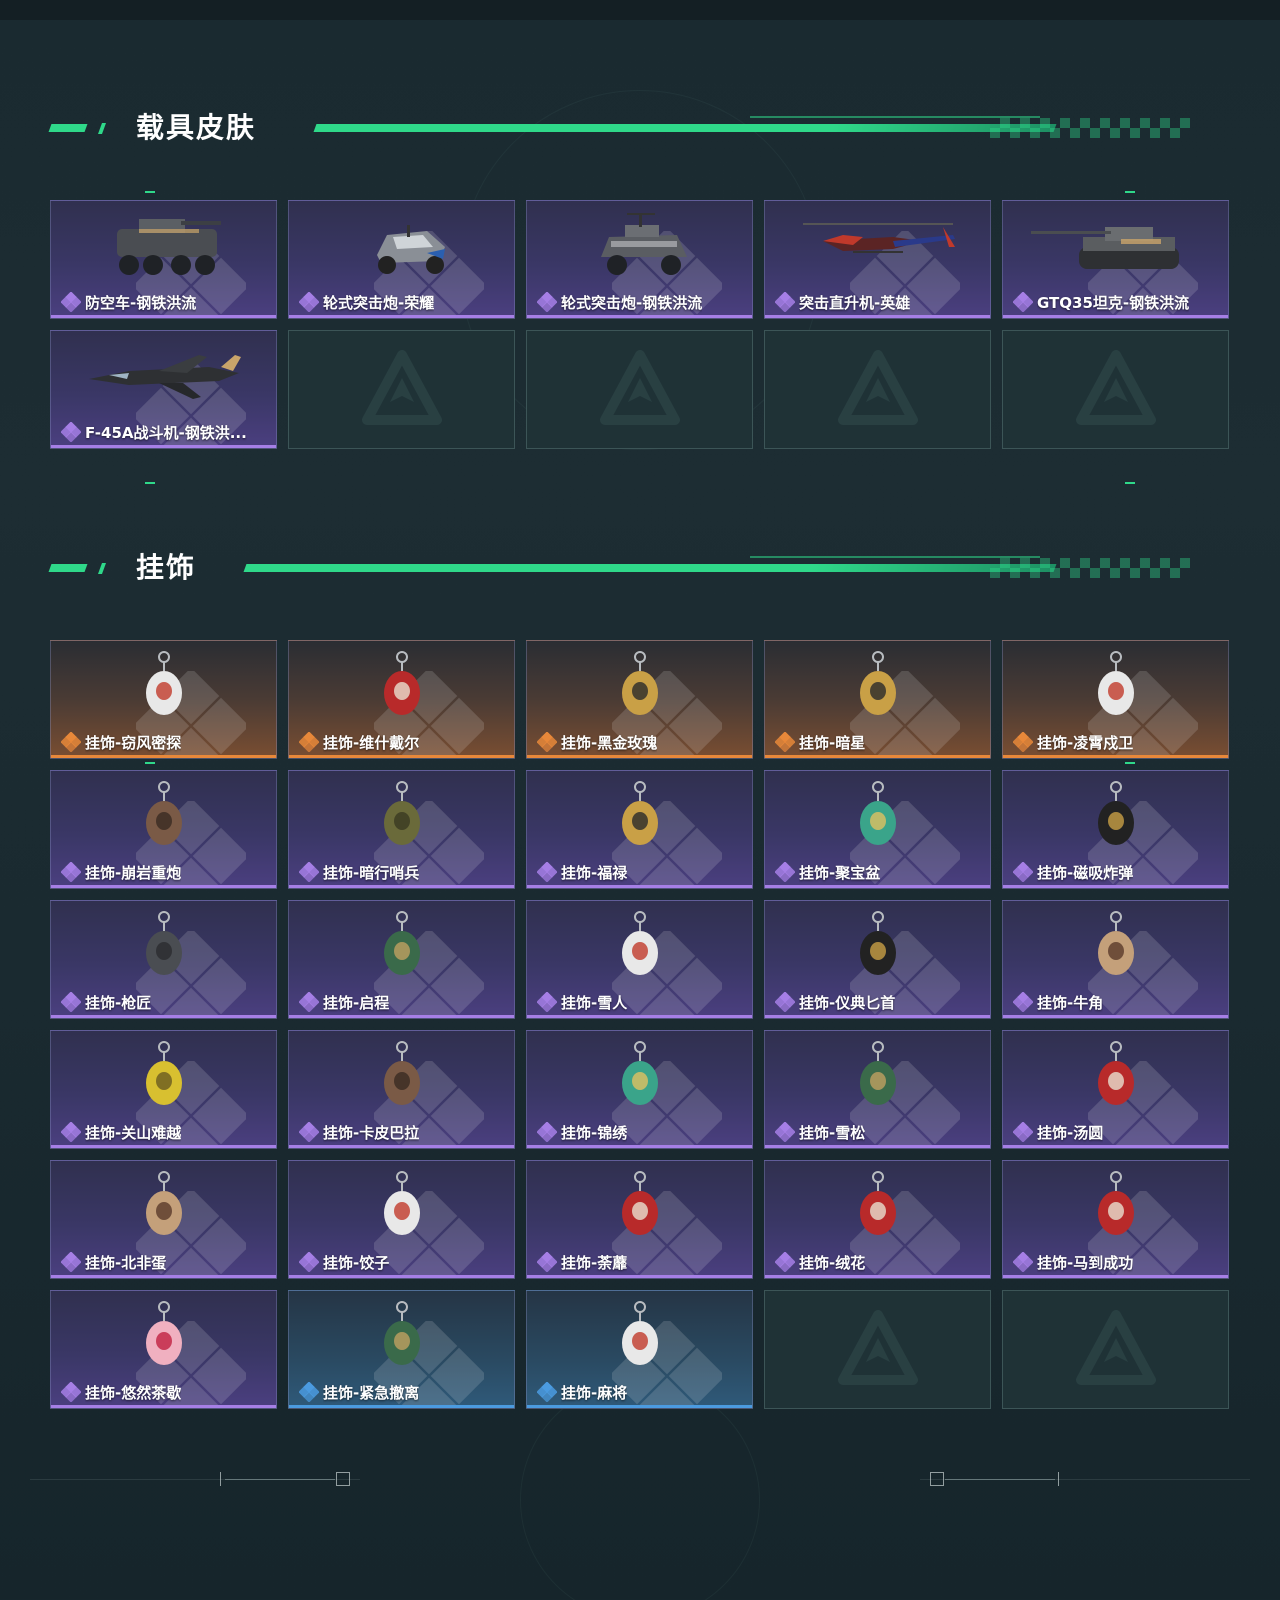  I want to click on item-label: 挂饰-汤圆, so click(1058, 1132).